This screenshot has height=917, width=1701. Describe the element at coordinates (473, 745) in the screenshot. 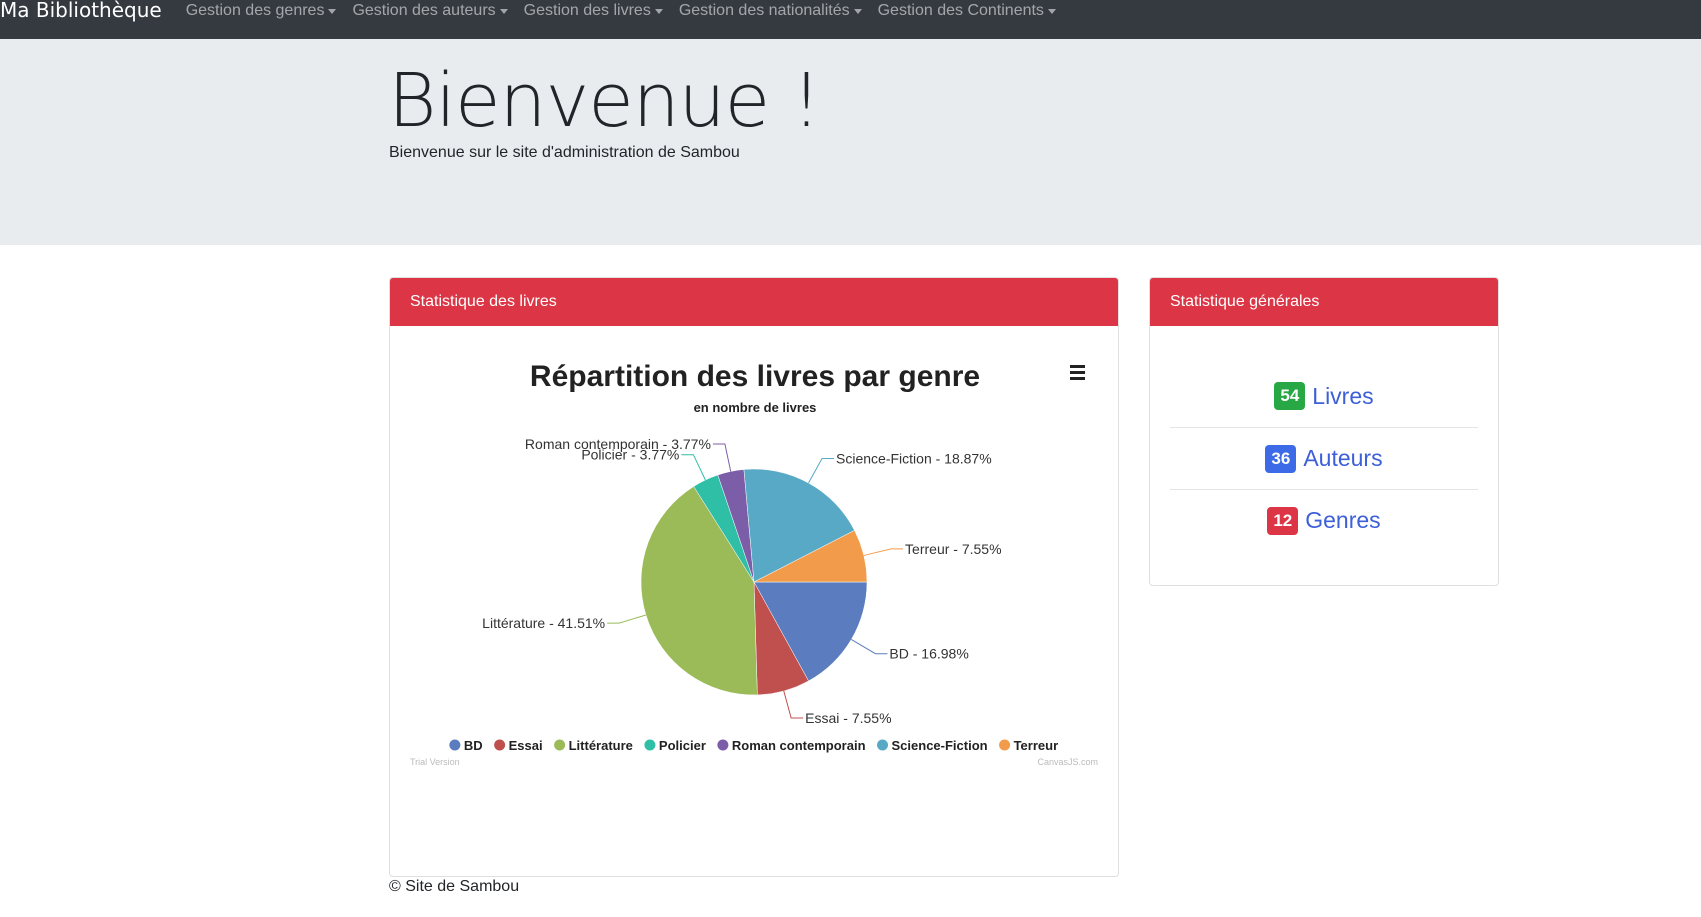

I see `legend-label: BD` at that location.